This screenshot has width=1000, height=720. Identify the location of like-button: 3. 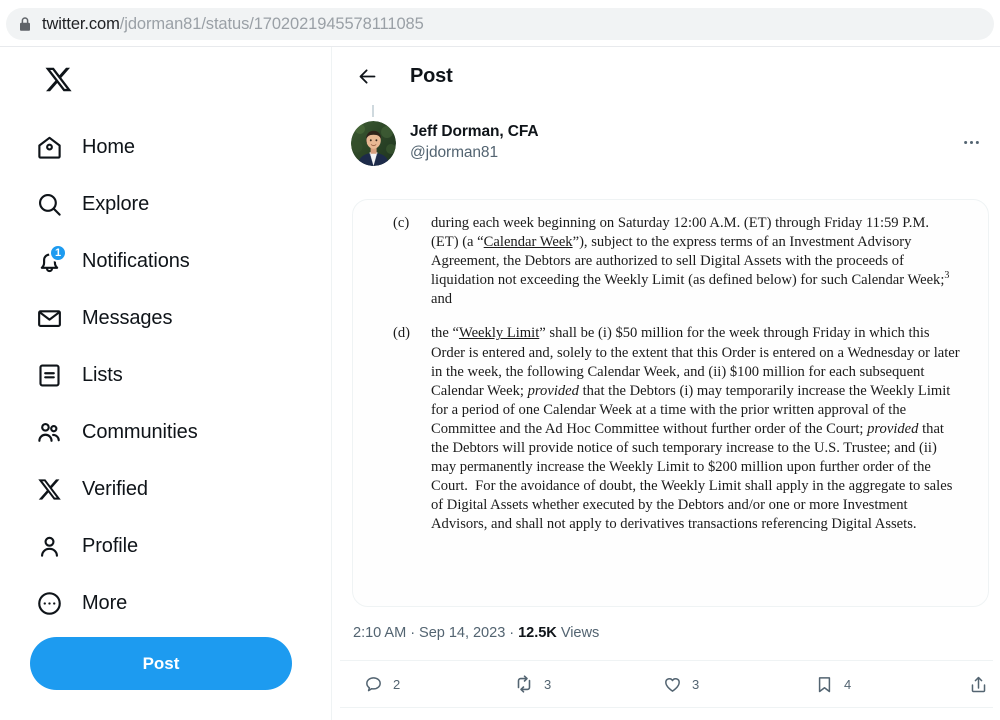
(680, 684).